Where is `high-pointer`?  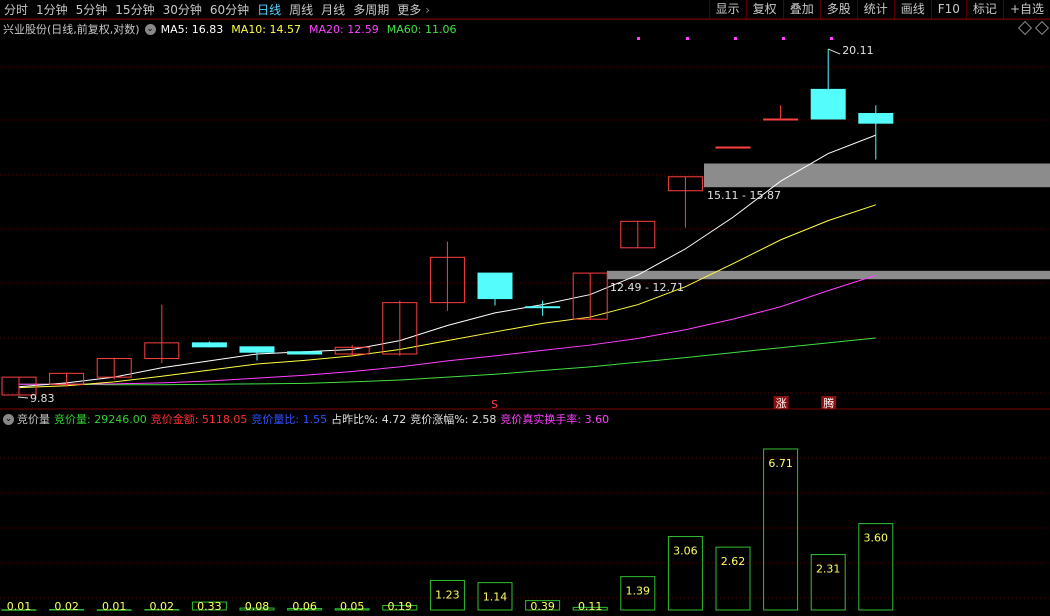 high-pointer is located at coordinates (834, 51).